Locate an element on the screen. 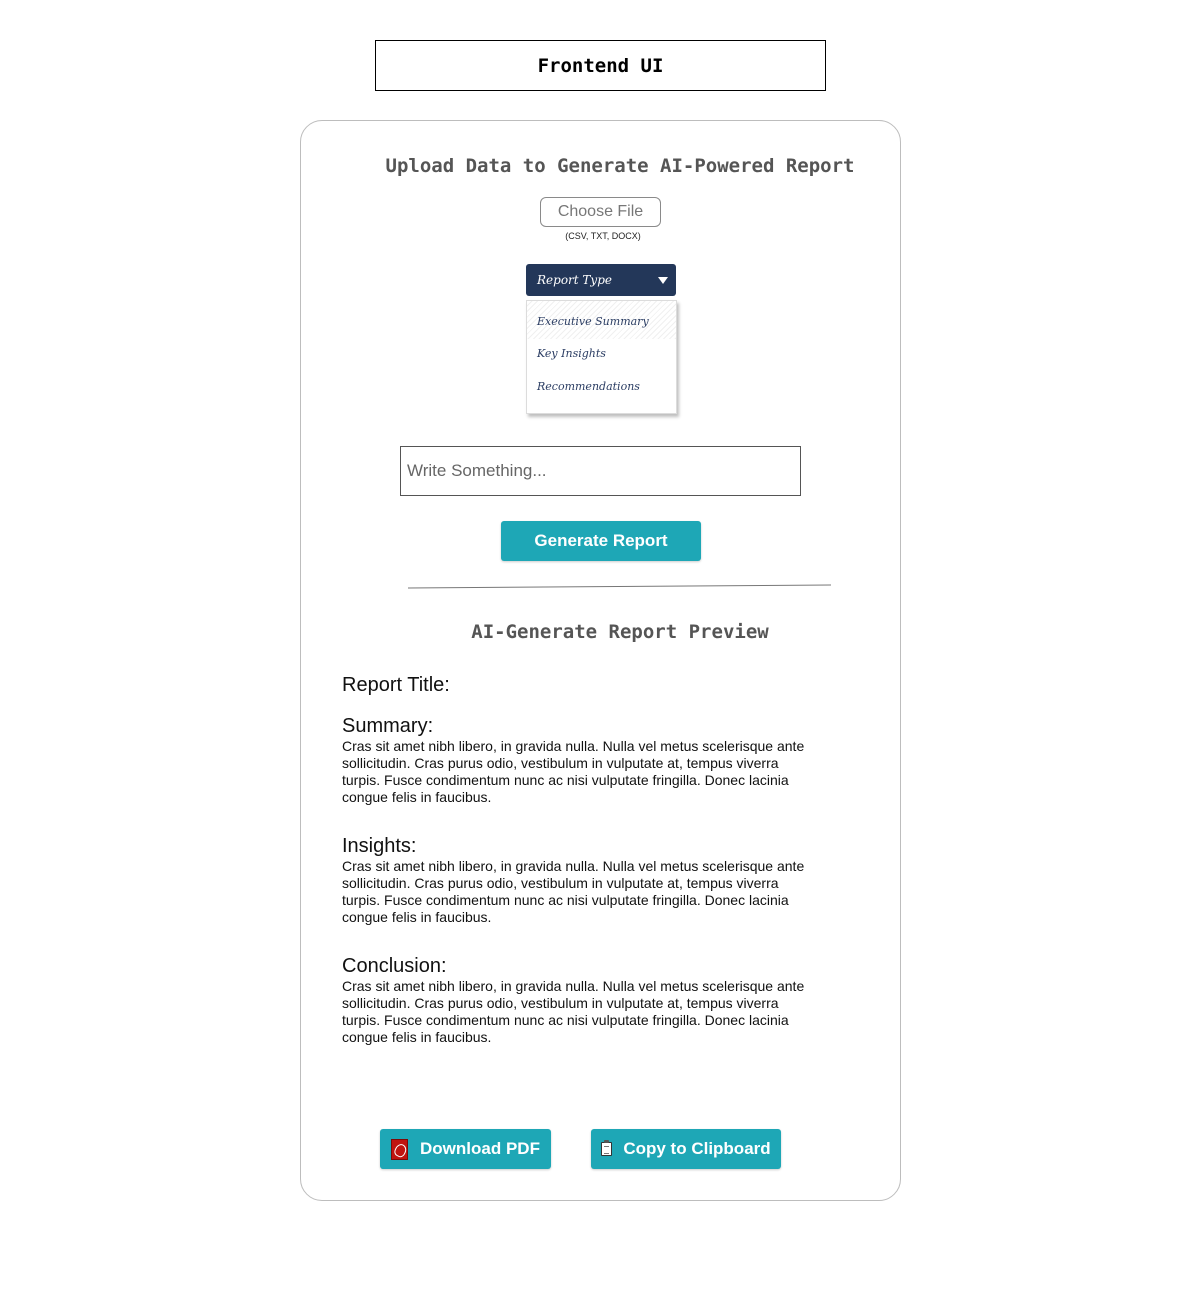 The width and height of the screenshot is (1200, 1300). clipboard-icon is located at coordinates (607, 1148).